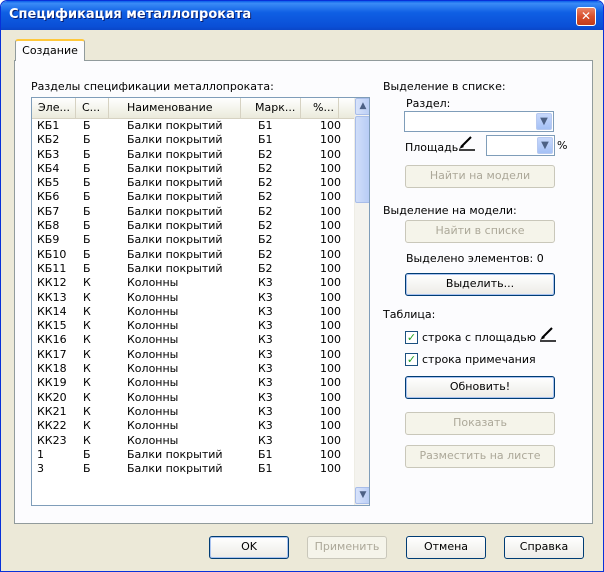  Describe the element at coordinates (52, 297) in the screenshot. I see `table-cell: КК13` at that location.